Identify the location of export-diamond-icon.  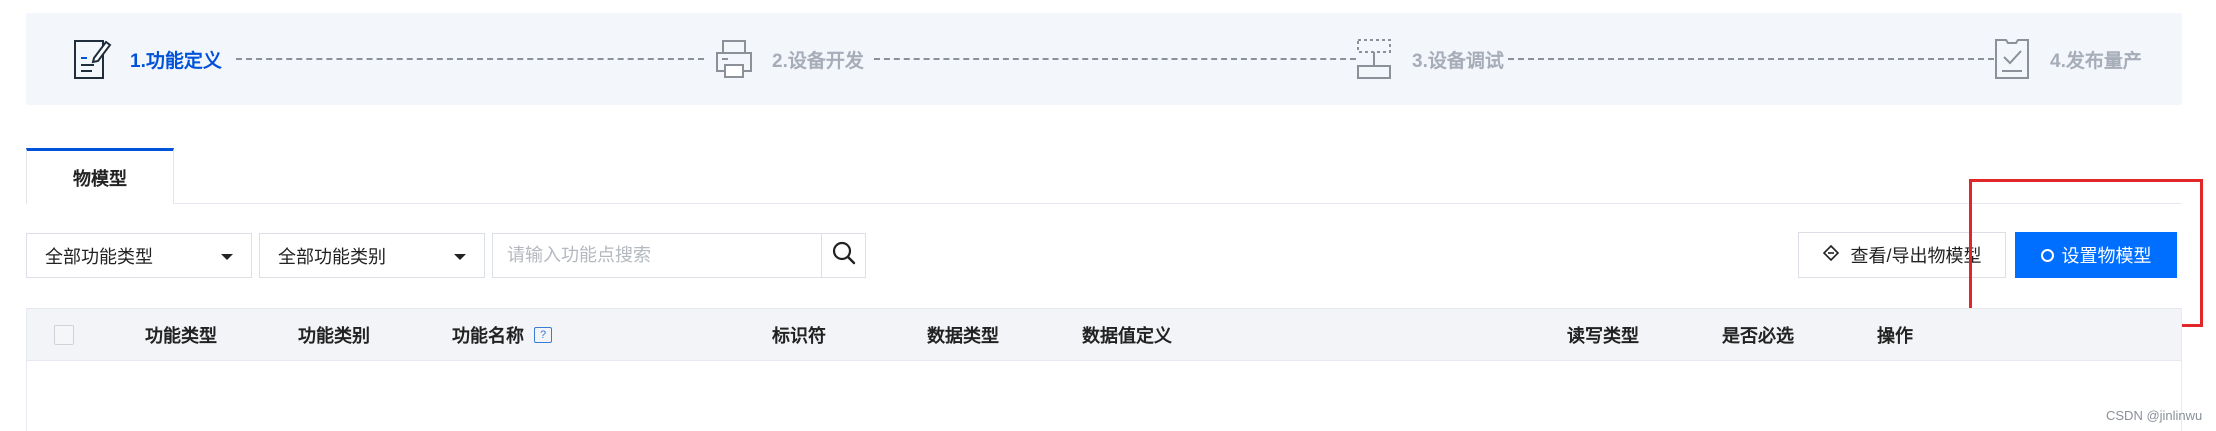
(1831, 255).